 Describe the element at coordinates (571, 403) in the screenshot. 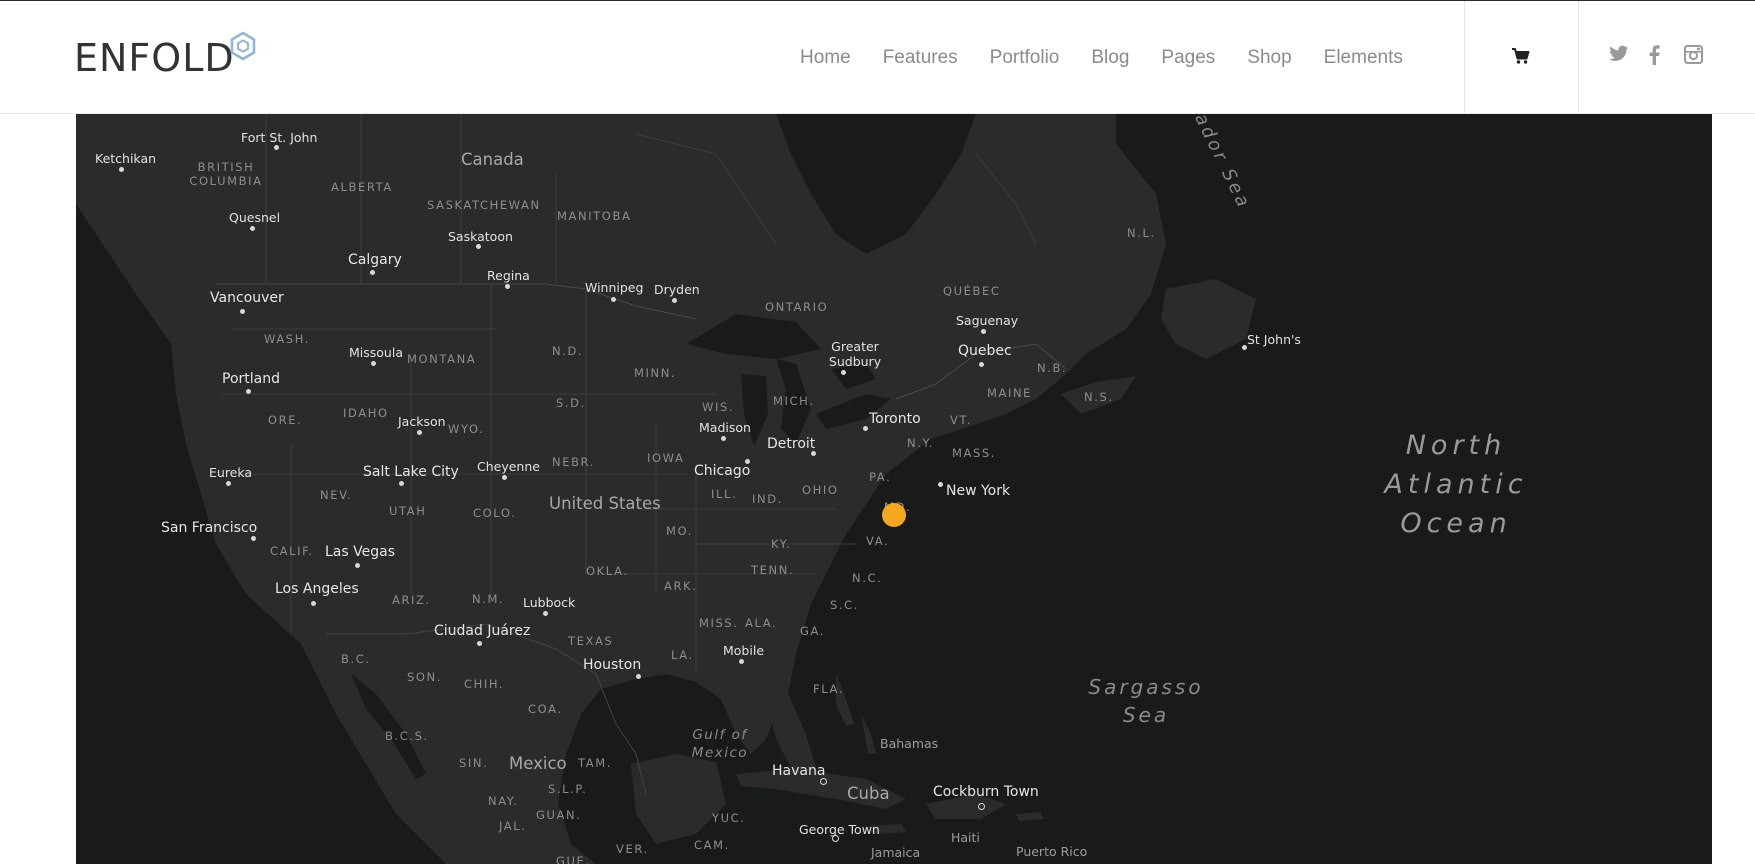

I see `map-label-sd: S.D.` at that location.